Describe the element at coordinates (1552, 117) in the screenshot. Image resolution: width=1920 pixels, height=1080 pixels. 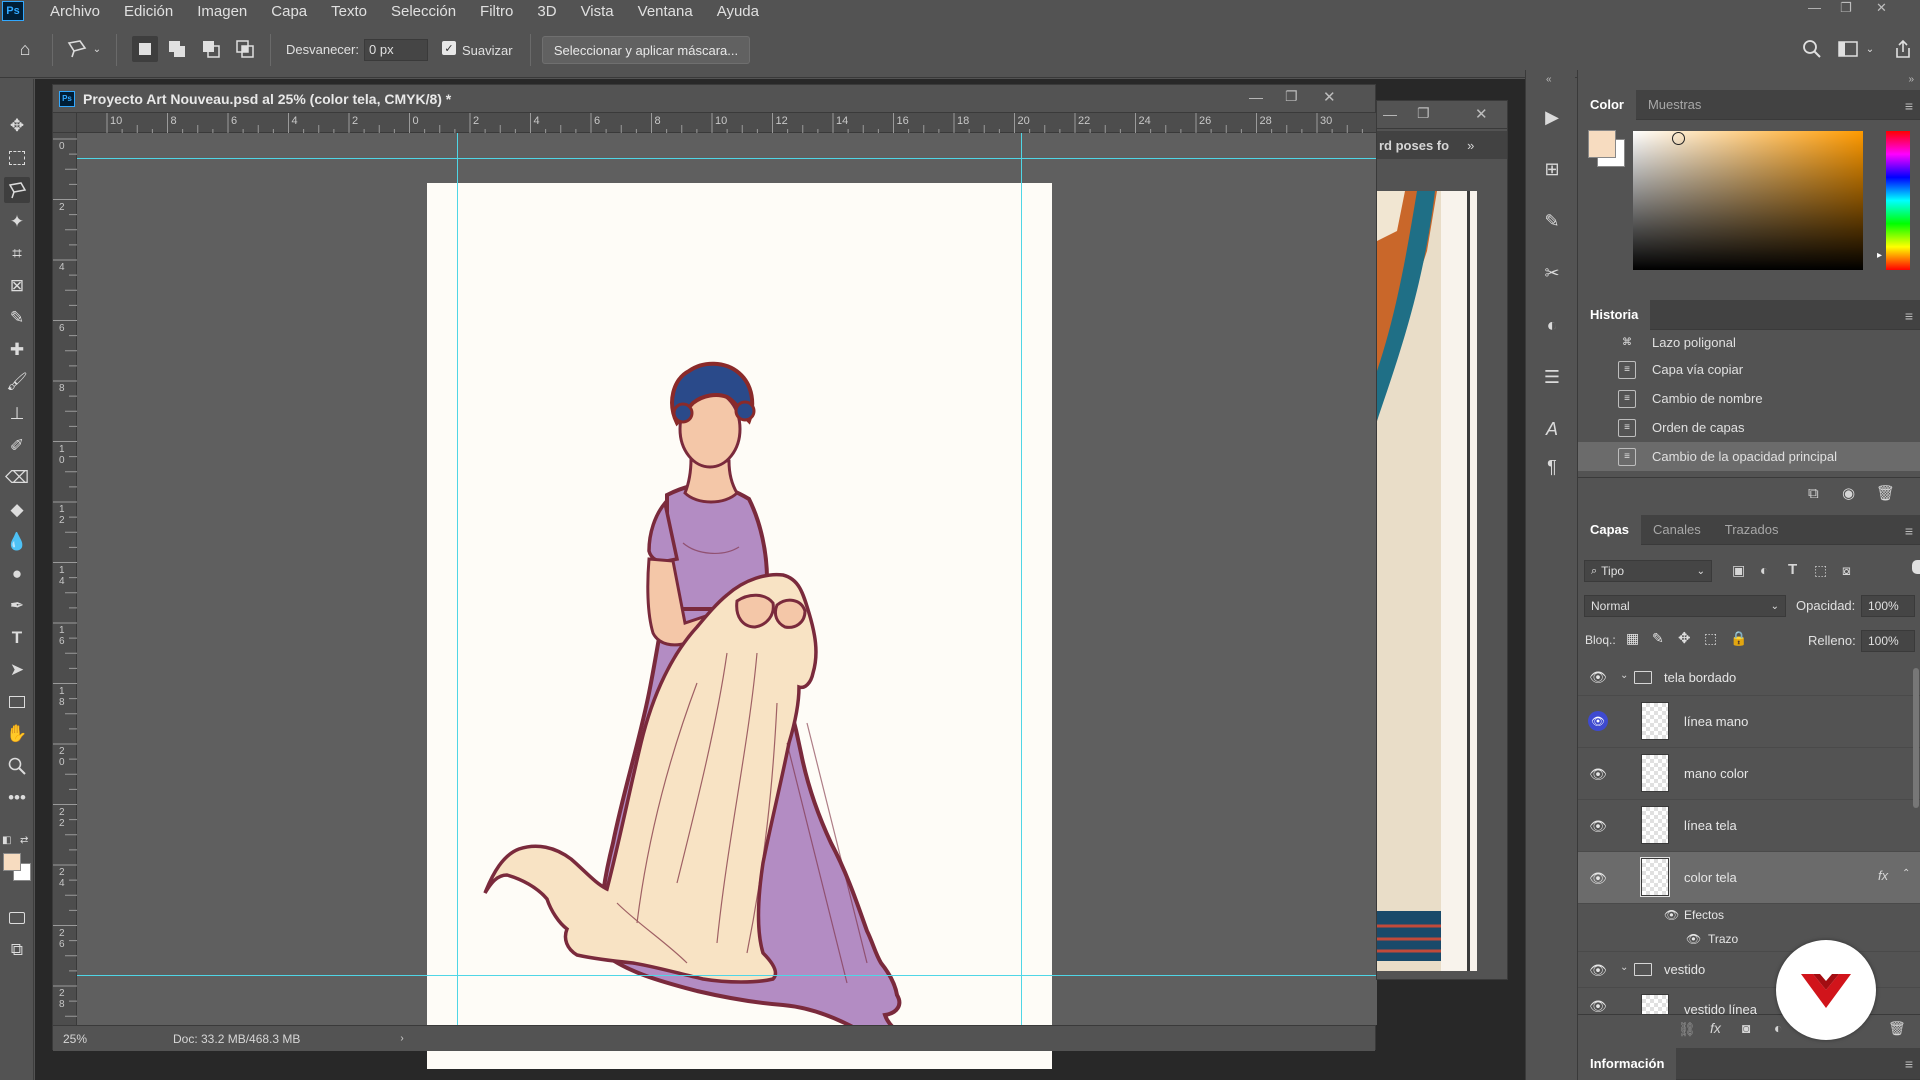
I see `actions-play-icon: ▶` at that location.